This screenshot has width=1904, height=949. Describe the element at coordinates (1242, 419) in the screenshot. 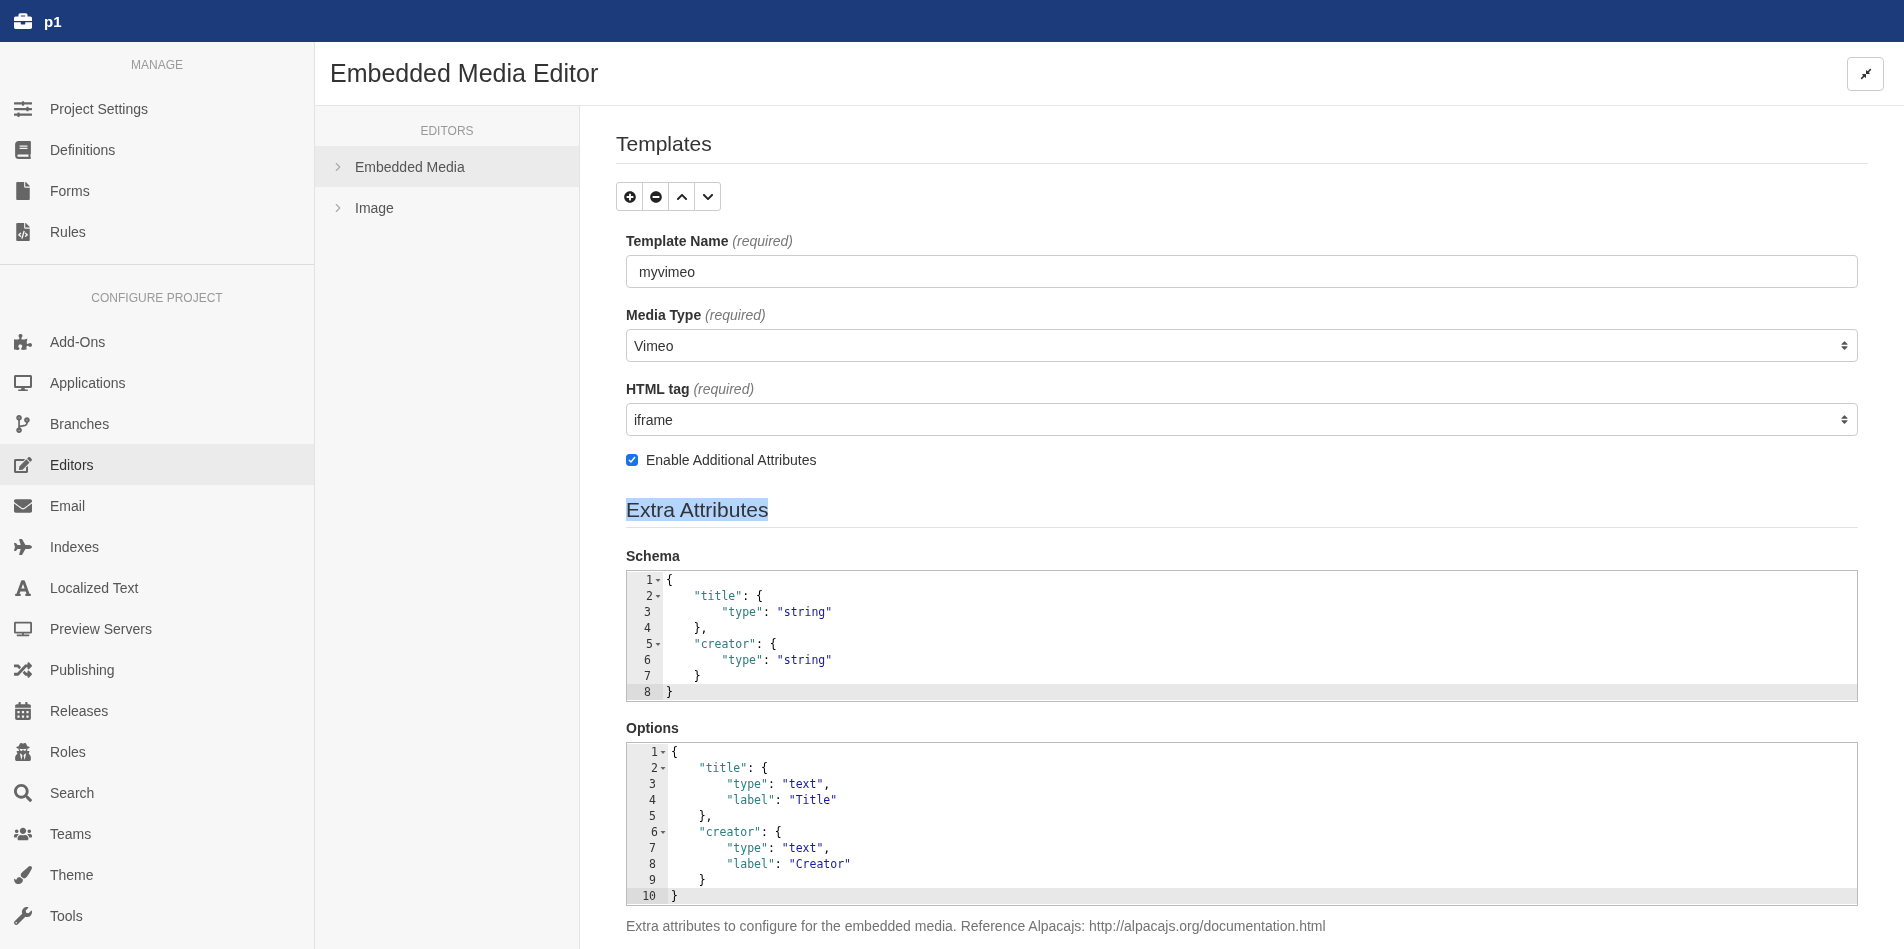

I see `select-field: iframe` at that location.